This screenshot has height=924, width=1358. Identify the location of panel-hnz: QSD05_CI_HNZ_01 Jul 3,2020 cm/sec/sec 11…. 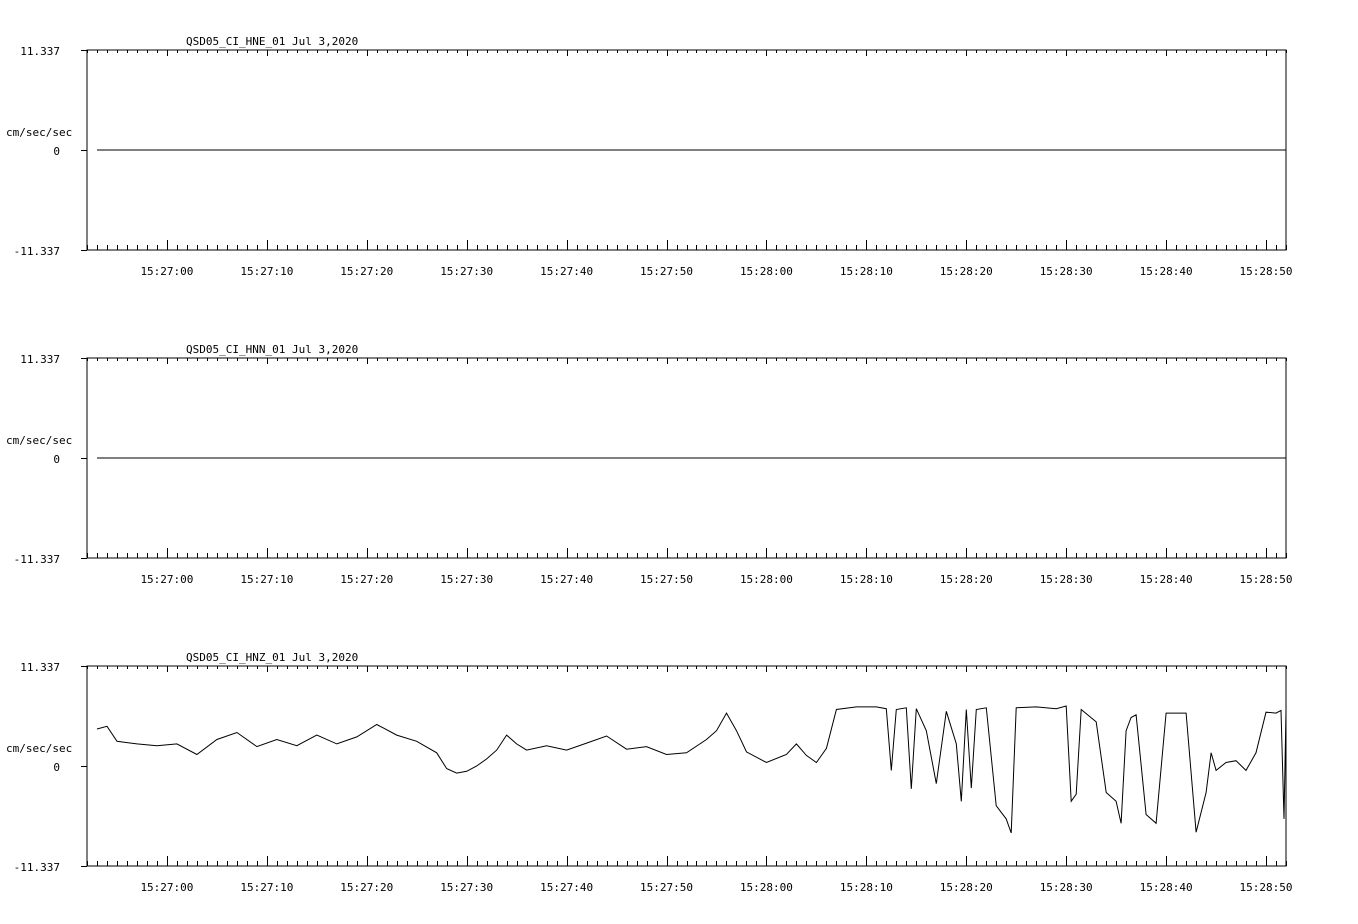
(182, 762).